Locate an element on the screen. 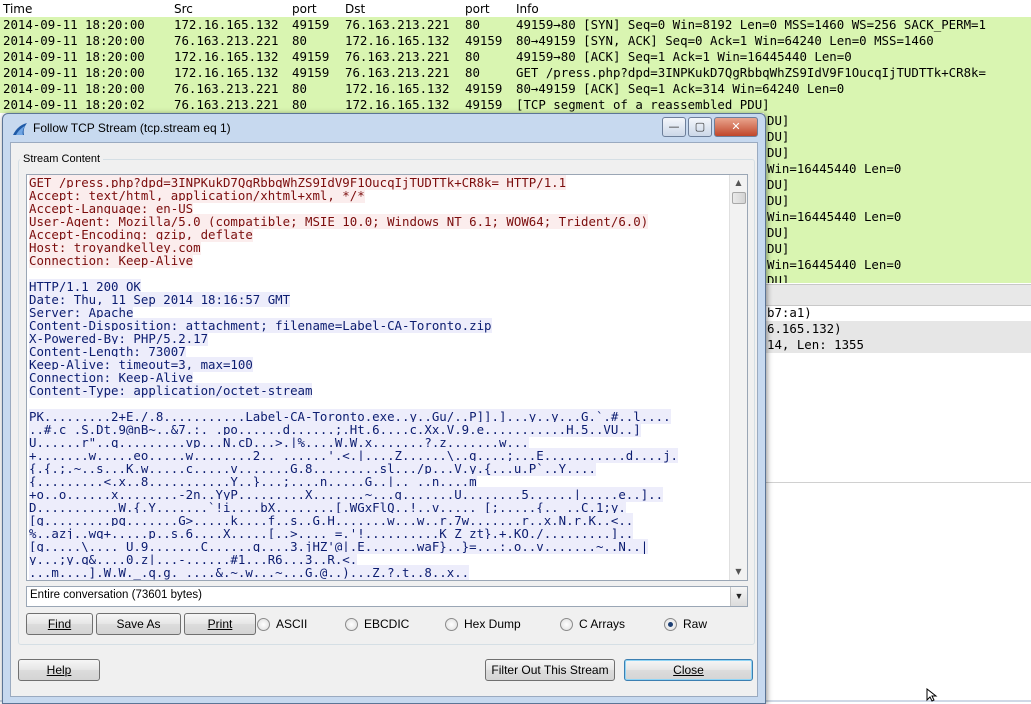  print-button-label: Print is located at coordinates (220, 624).